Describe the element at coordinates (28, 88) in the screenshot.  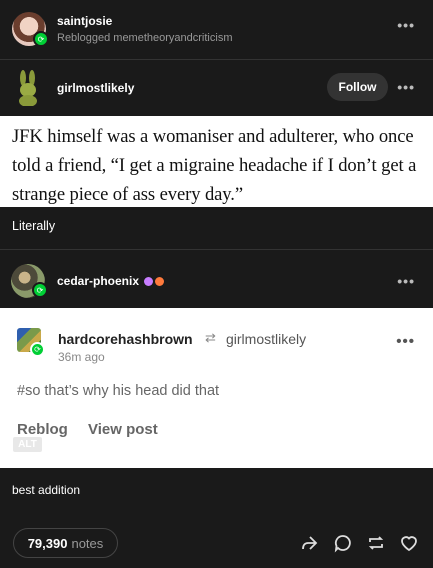
I see `avatar` at that location.